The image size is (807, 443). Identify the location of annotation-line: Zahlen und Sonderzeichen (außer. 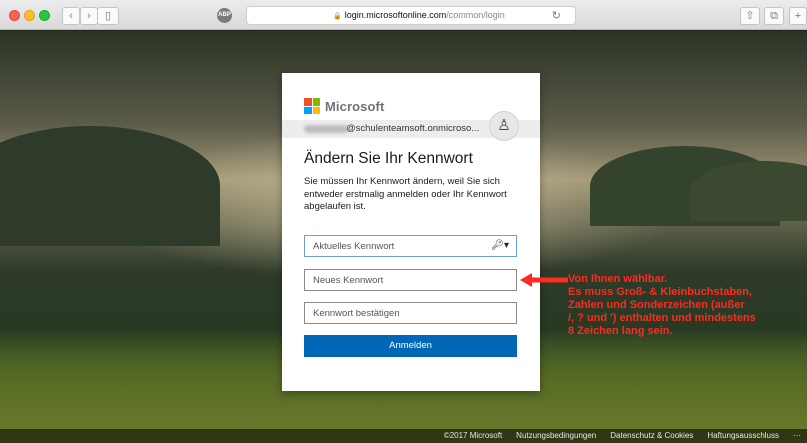
(656, 305).